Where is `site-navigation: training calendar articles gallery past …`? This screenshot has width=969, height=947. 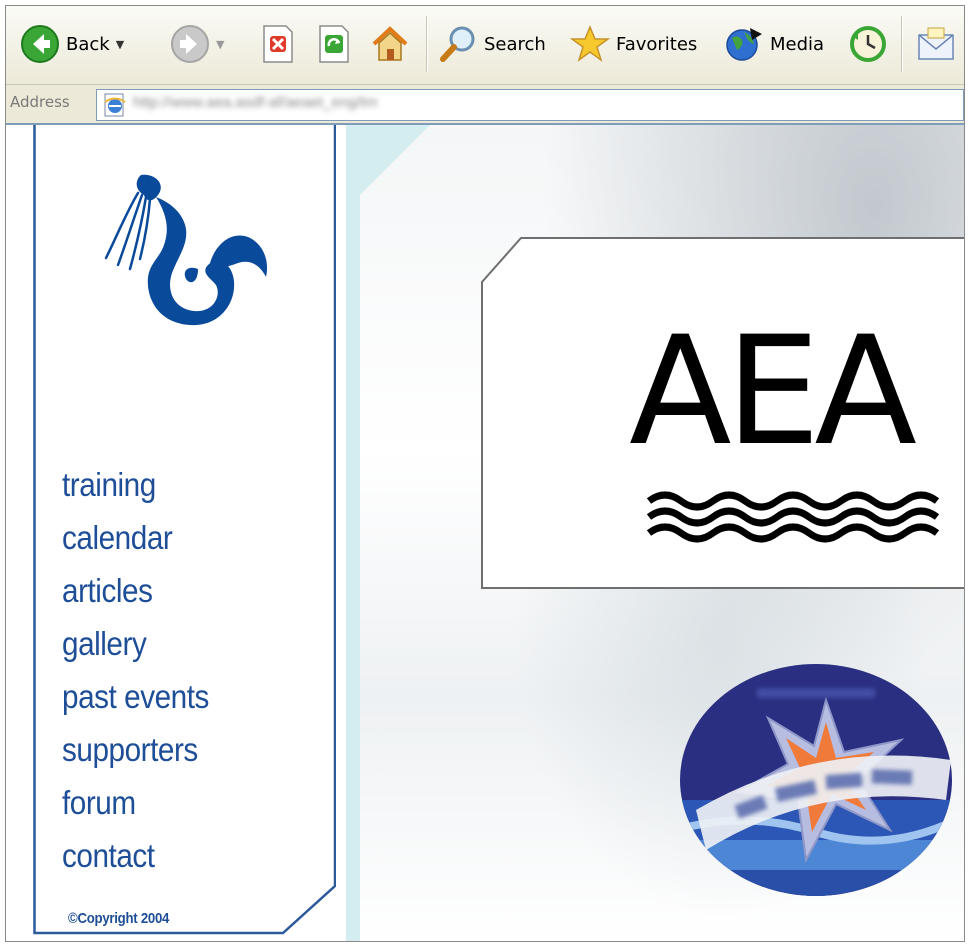 site-navigation: training calendar articles gallery past … is located at coordinates (143, 670).